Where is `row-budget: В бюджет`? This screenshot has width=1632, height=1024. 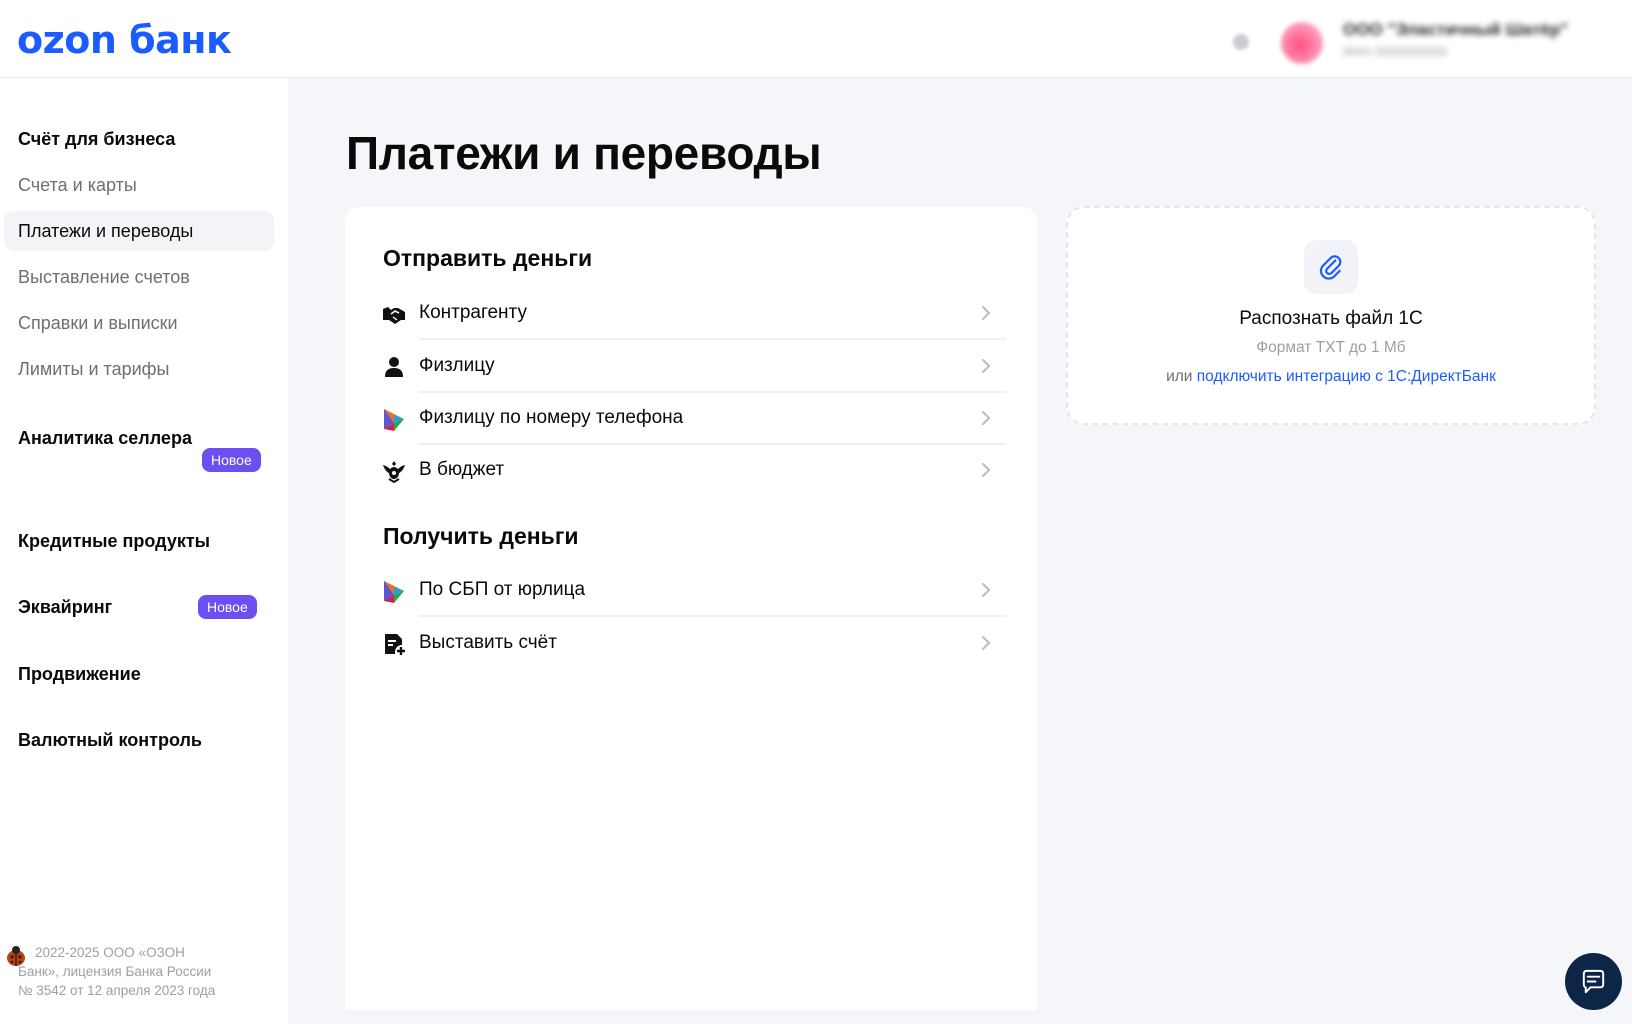 row-budget: В бюджет is located at coordinates (693, 470).